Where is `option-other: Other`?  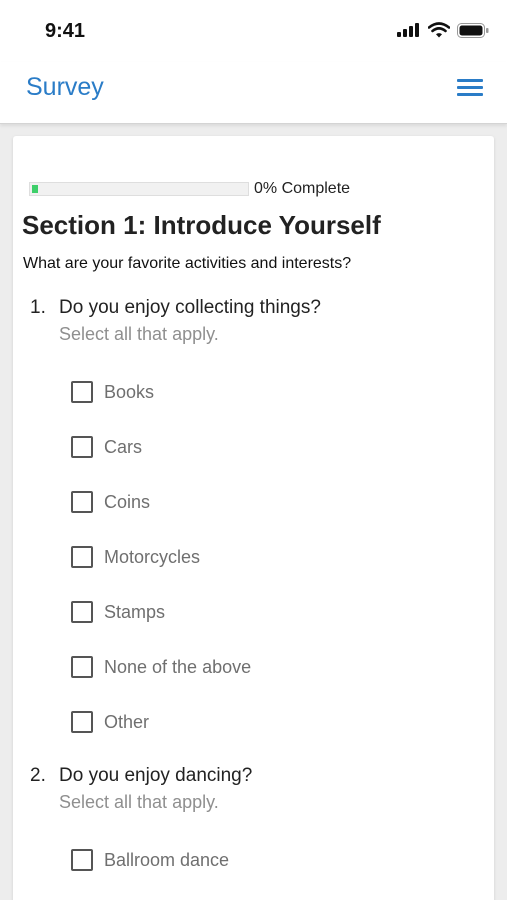 option-other: Other is located at coordinates (110, 722).